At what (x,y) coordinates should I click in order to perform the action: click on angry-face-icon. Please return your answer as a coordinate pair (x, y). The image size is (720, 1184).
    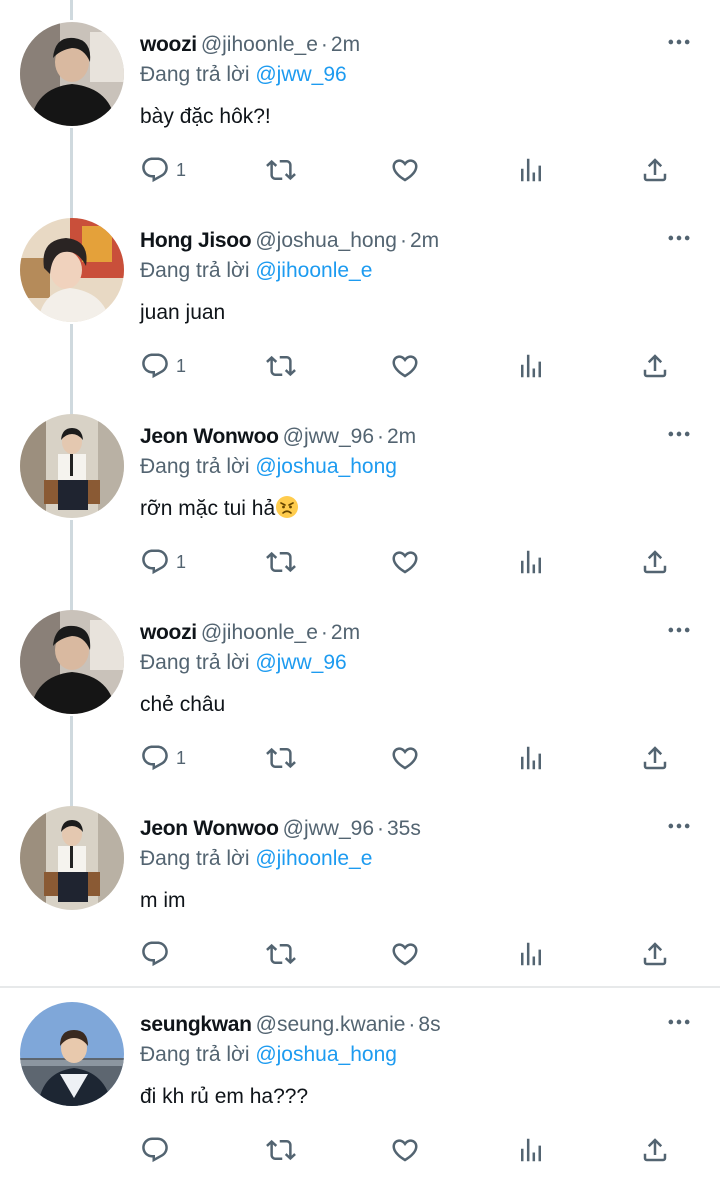
    Looking at the image, I should click on (287, 507).